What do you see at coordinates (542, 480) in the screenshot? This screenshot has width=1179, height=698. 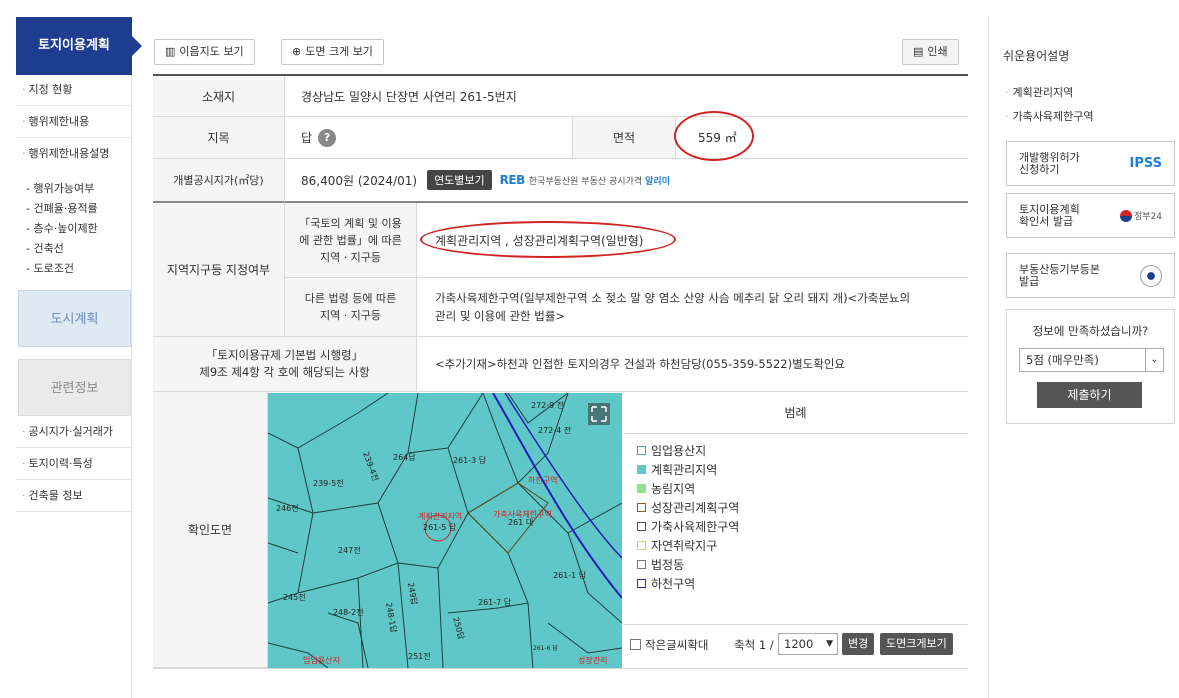 I see `map-label-23: 하천구역` at bounding box center [542, 480].